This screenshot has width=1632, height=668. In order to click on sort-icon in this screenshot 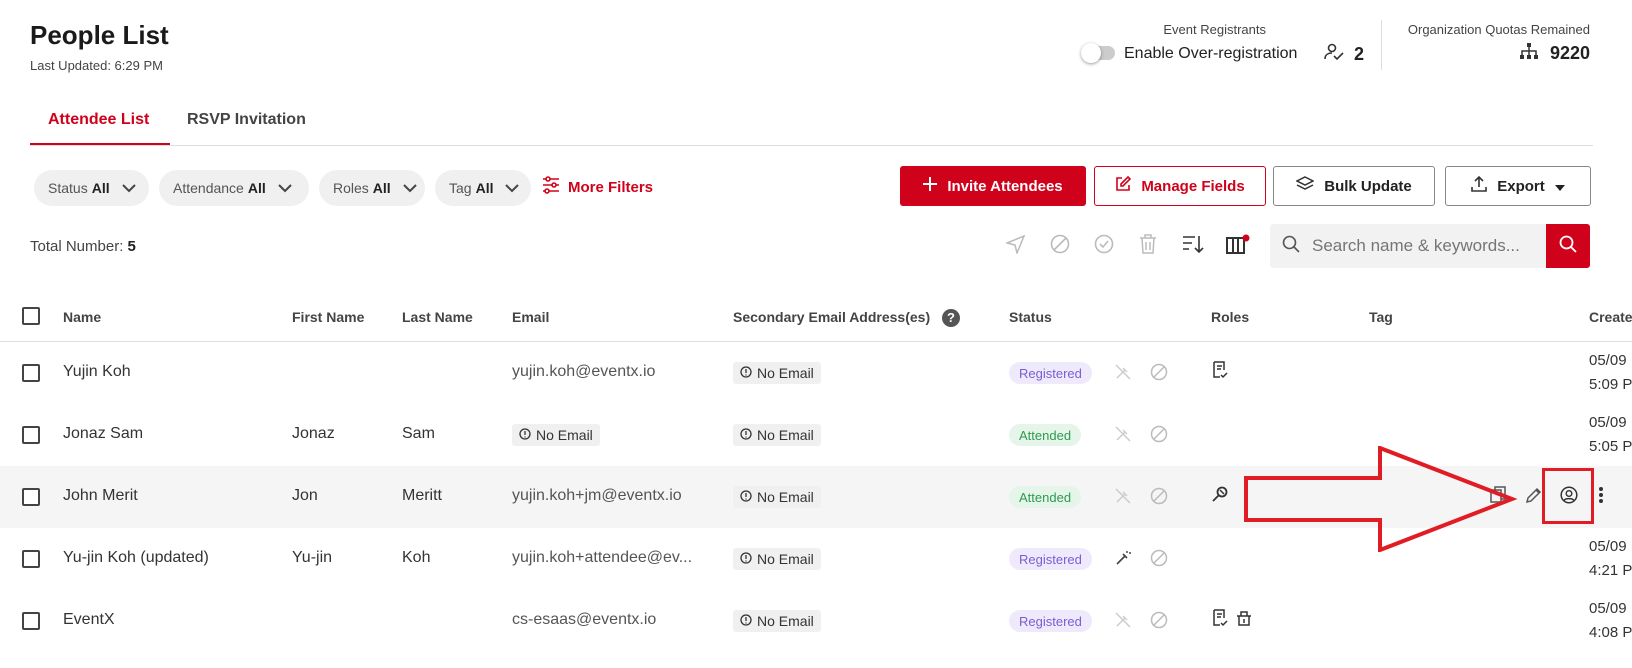, I will do `click(1193, 246)`.